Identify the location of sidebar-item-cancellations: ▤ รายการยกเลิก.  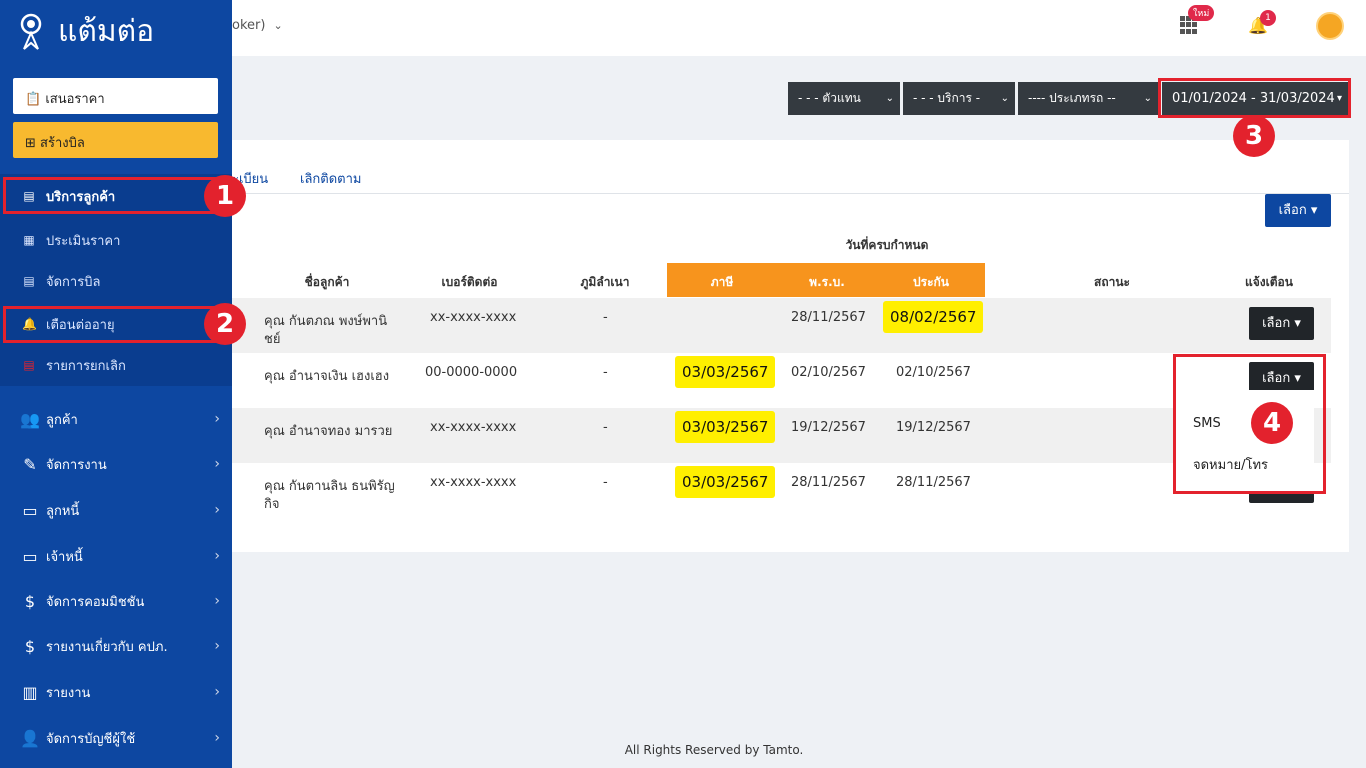
(116, 365).